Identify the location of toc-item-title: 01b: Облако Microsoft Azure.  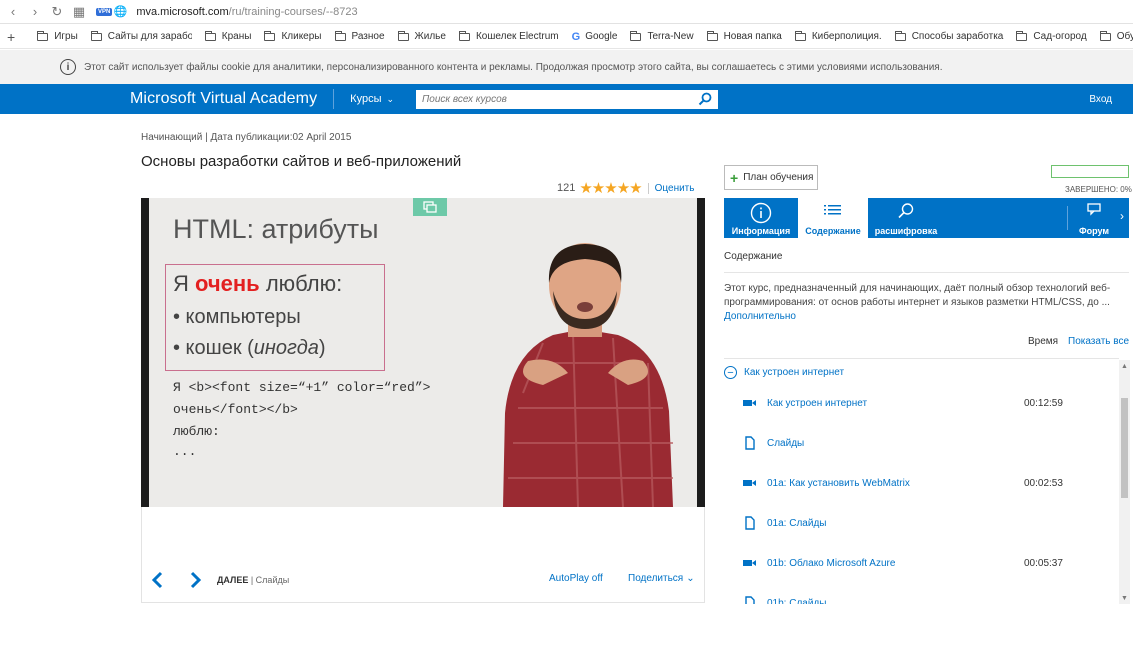
(831, 563).